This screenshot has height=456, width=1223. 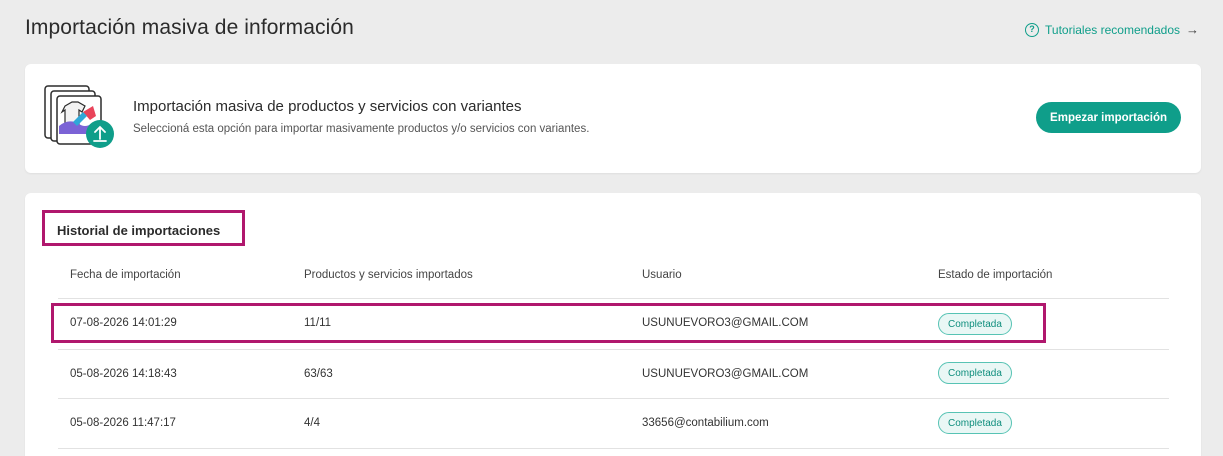 What do you see at coordinates (705, 423) in the screenshot?
I see `row-user: 33656@contabilium.com` at bounding box center [705, 423].